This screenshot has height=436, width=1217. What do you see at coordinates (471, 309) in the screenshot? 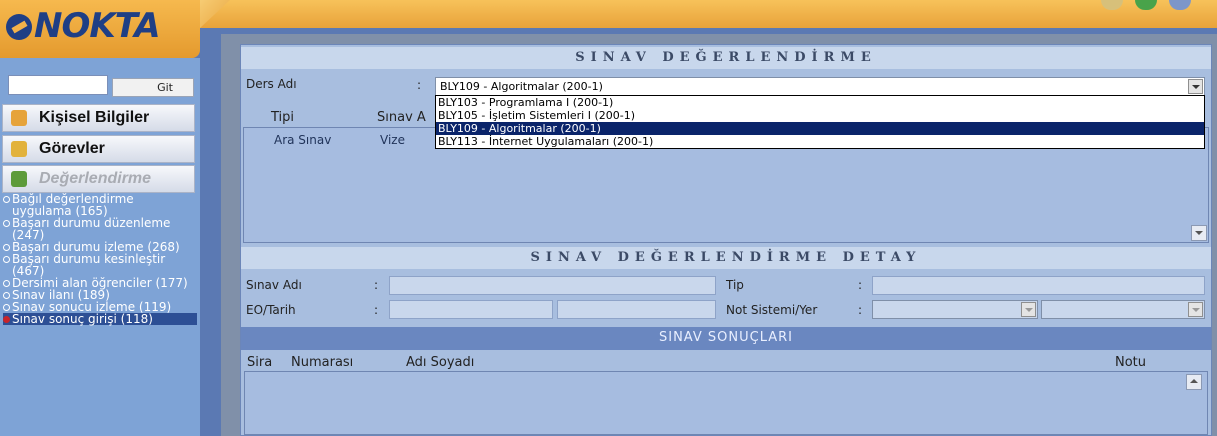
I see `eo-field` at bounding box center [471, 309].